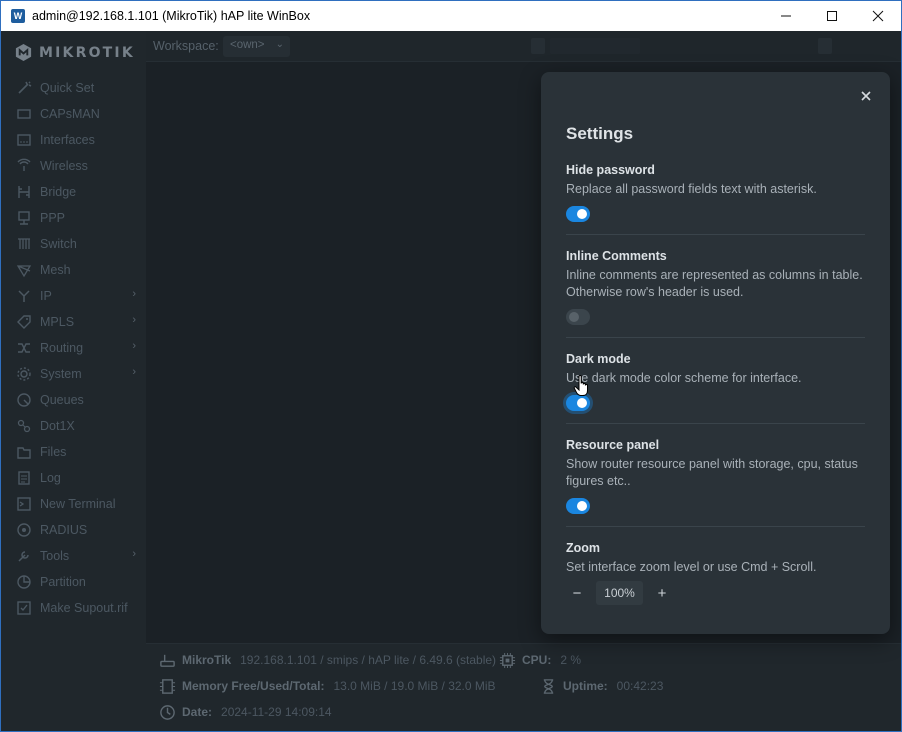 The height and width of the screenshot is (732, 902). I want to click on interfaces-icon, so click(23, 140).